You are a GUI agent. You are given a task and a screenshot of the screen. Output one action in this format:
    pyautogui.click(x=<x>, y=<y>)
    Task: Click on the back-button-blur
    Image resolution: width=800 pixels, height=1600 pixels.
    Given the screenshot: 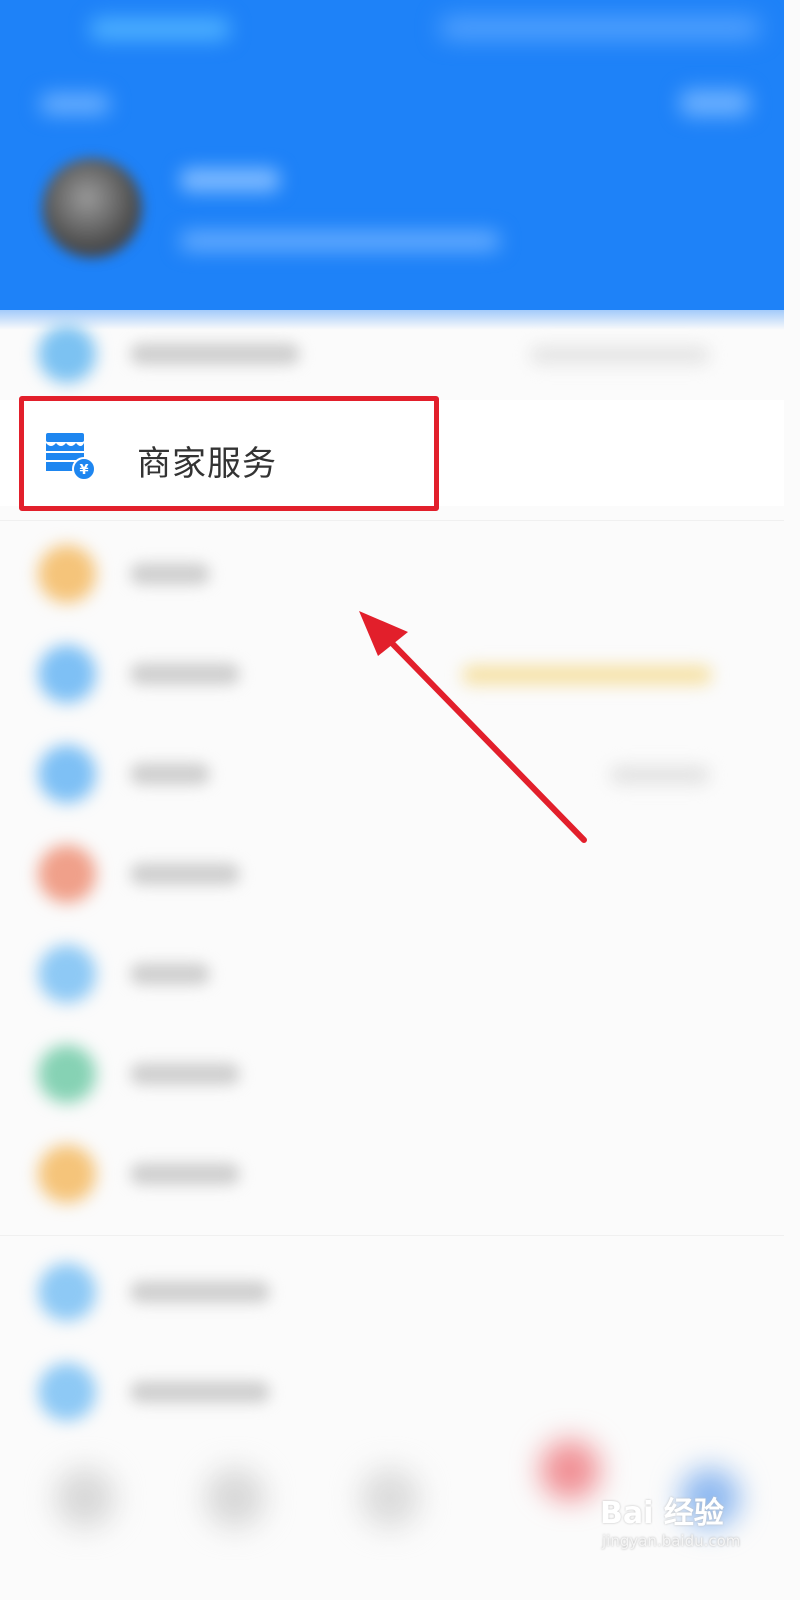 What is the action you would take?
    pyautogui.click(x=75, y=104)
    